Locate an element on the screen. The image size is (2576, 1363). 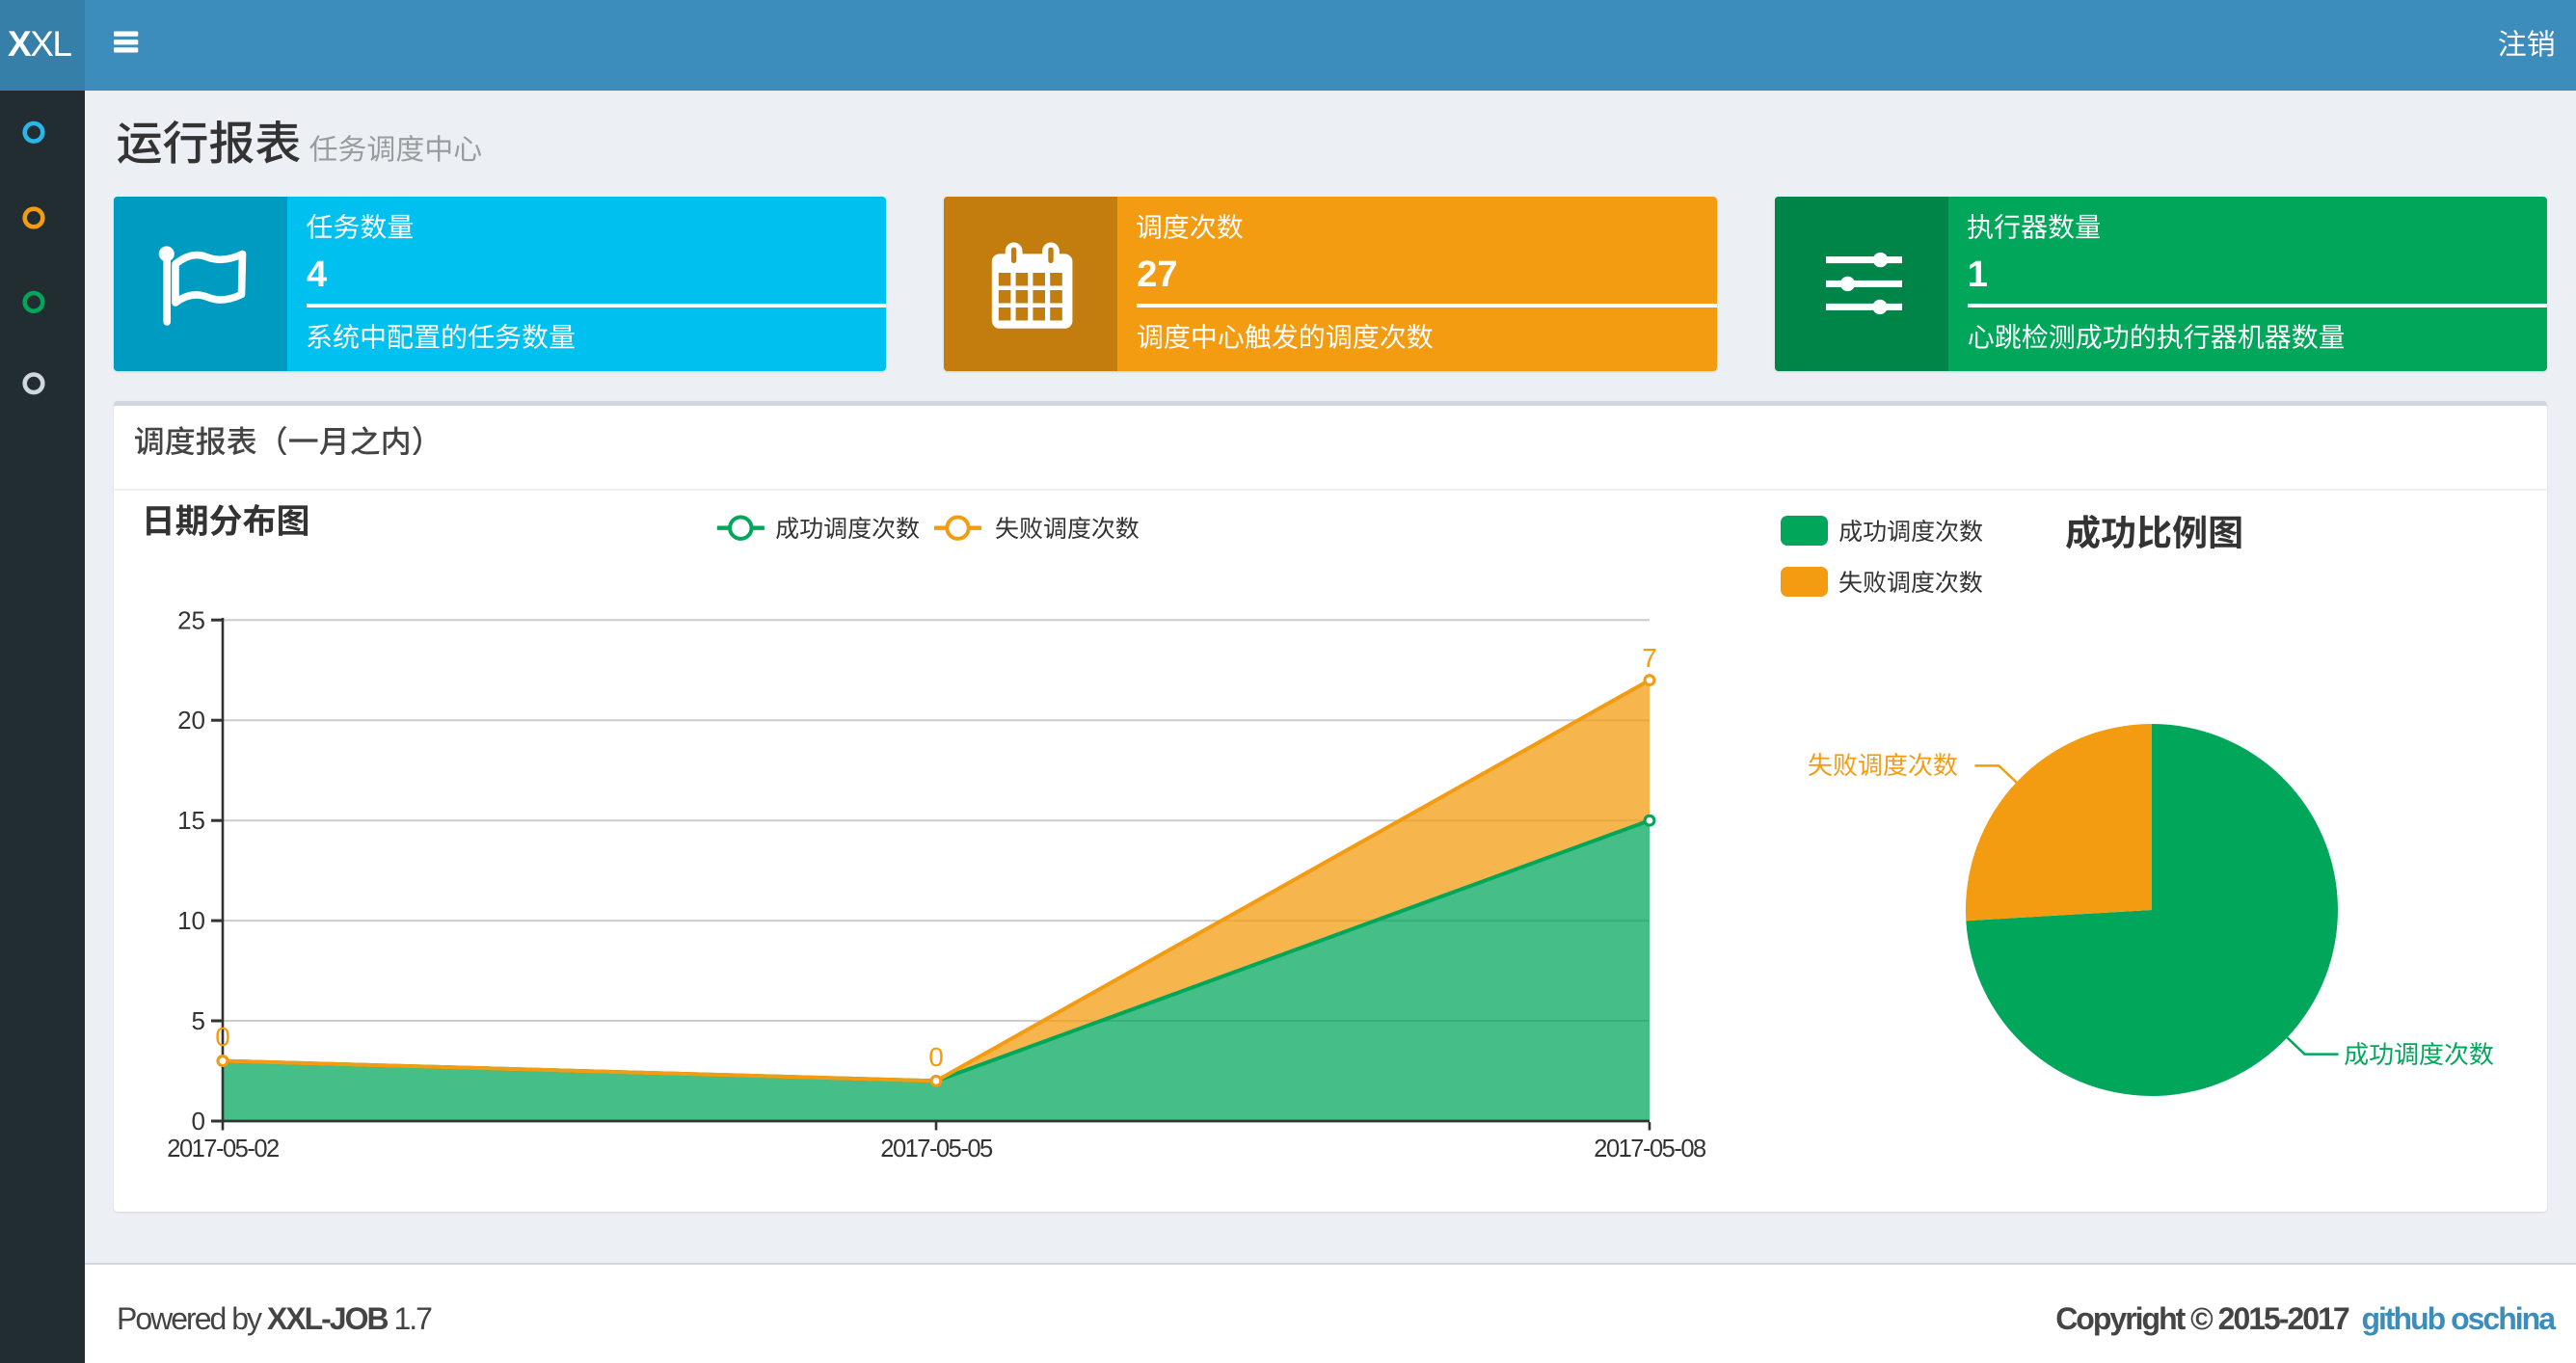
svg-text: 25 is located at coordinates (191, 619).